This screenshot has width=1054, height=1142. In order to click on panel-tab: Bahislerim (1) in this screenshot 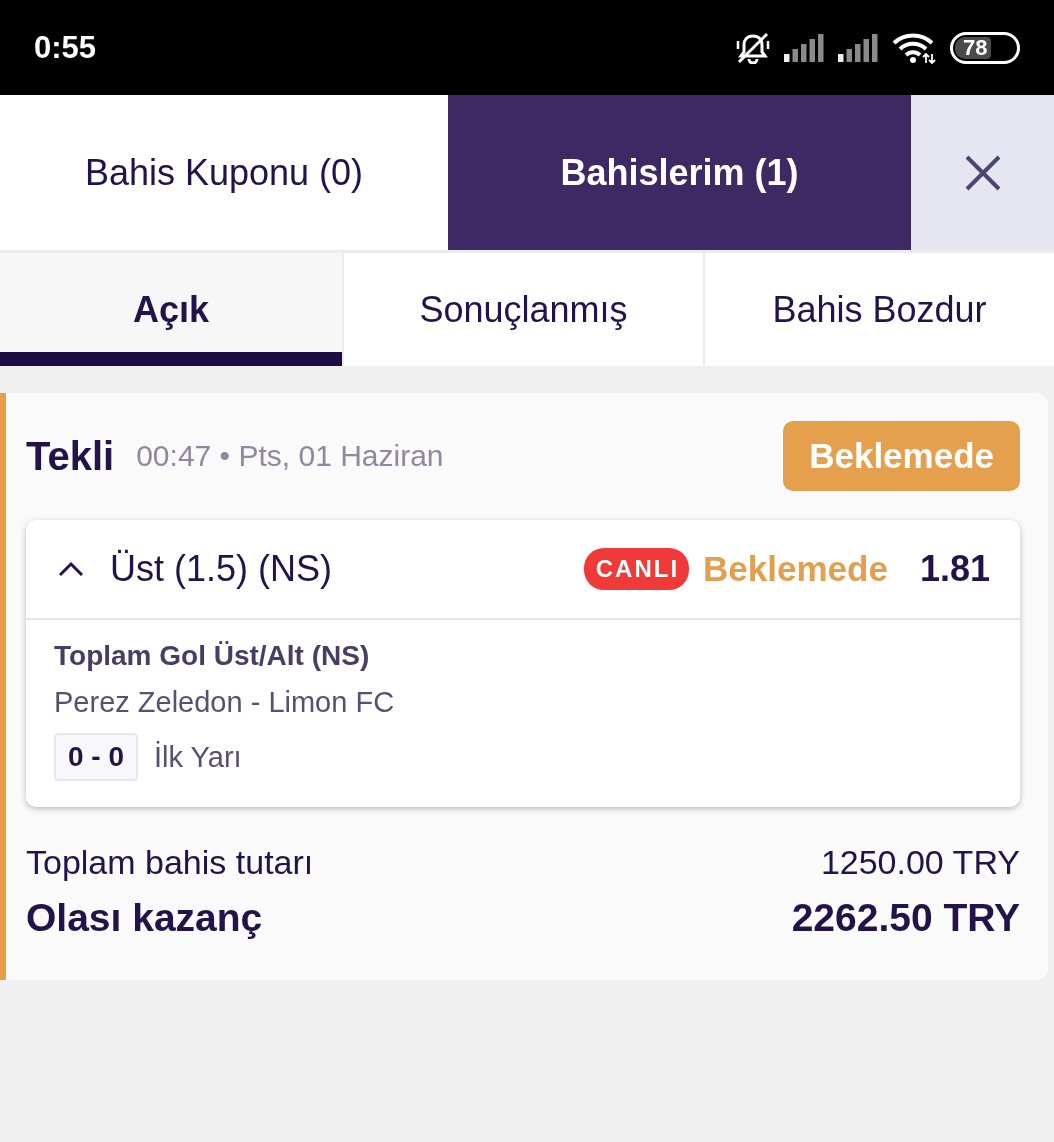, I will do `click(679, 172)`.